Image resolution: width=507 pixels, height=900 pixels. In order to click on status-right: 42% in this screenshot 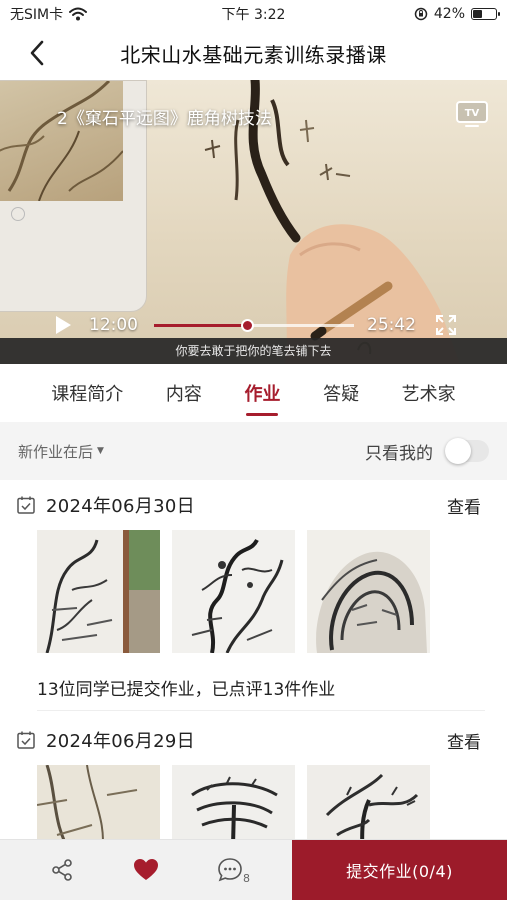, I will do `click(457, 14)`.